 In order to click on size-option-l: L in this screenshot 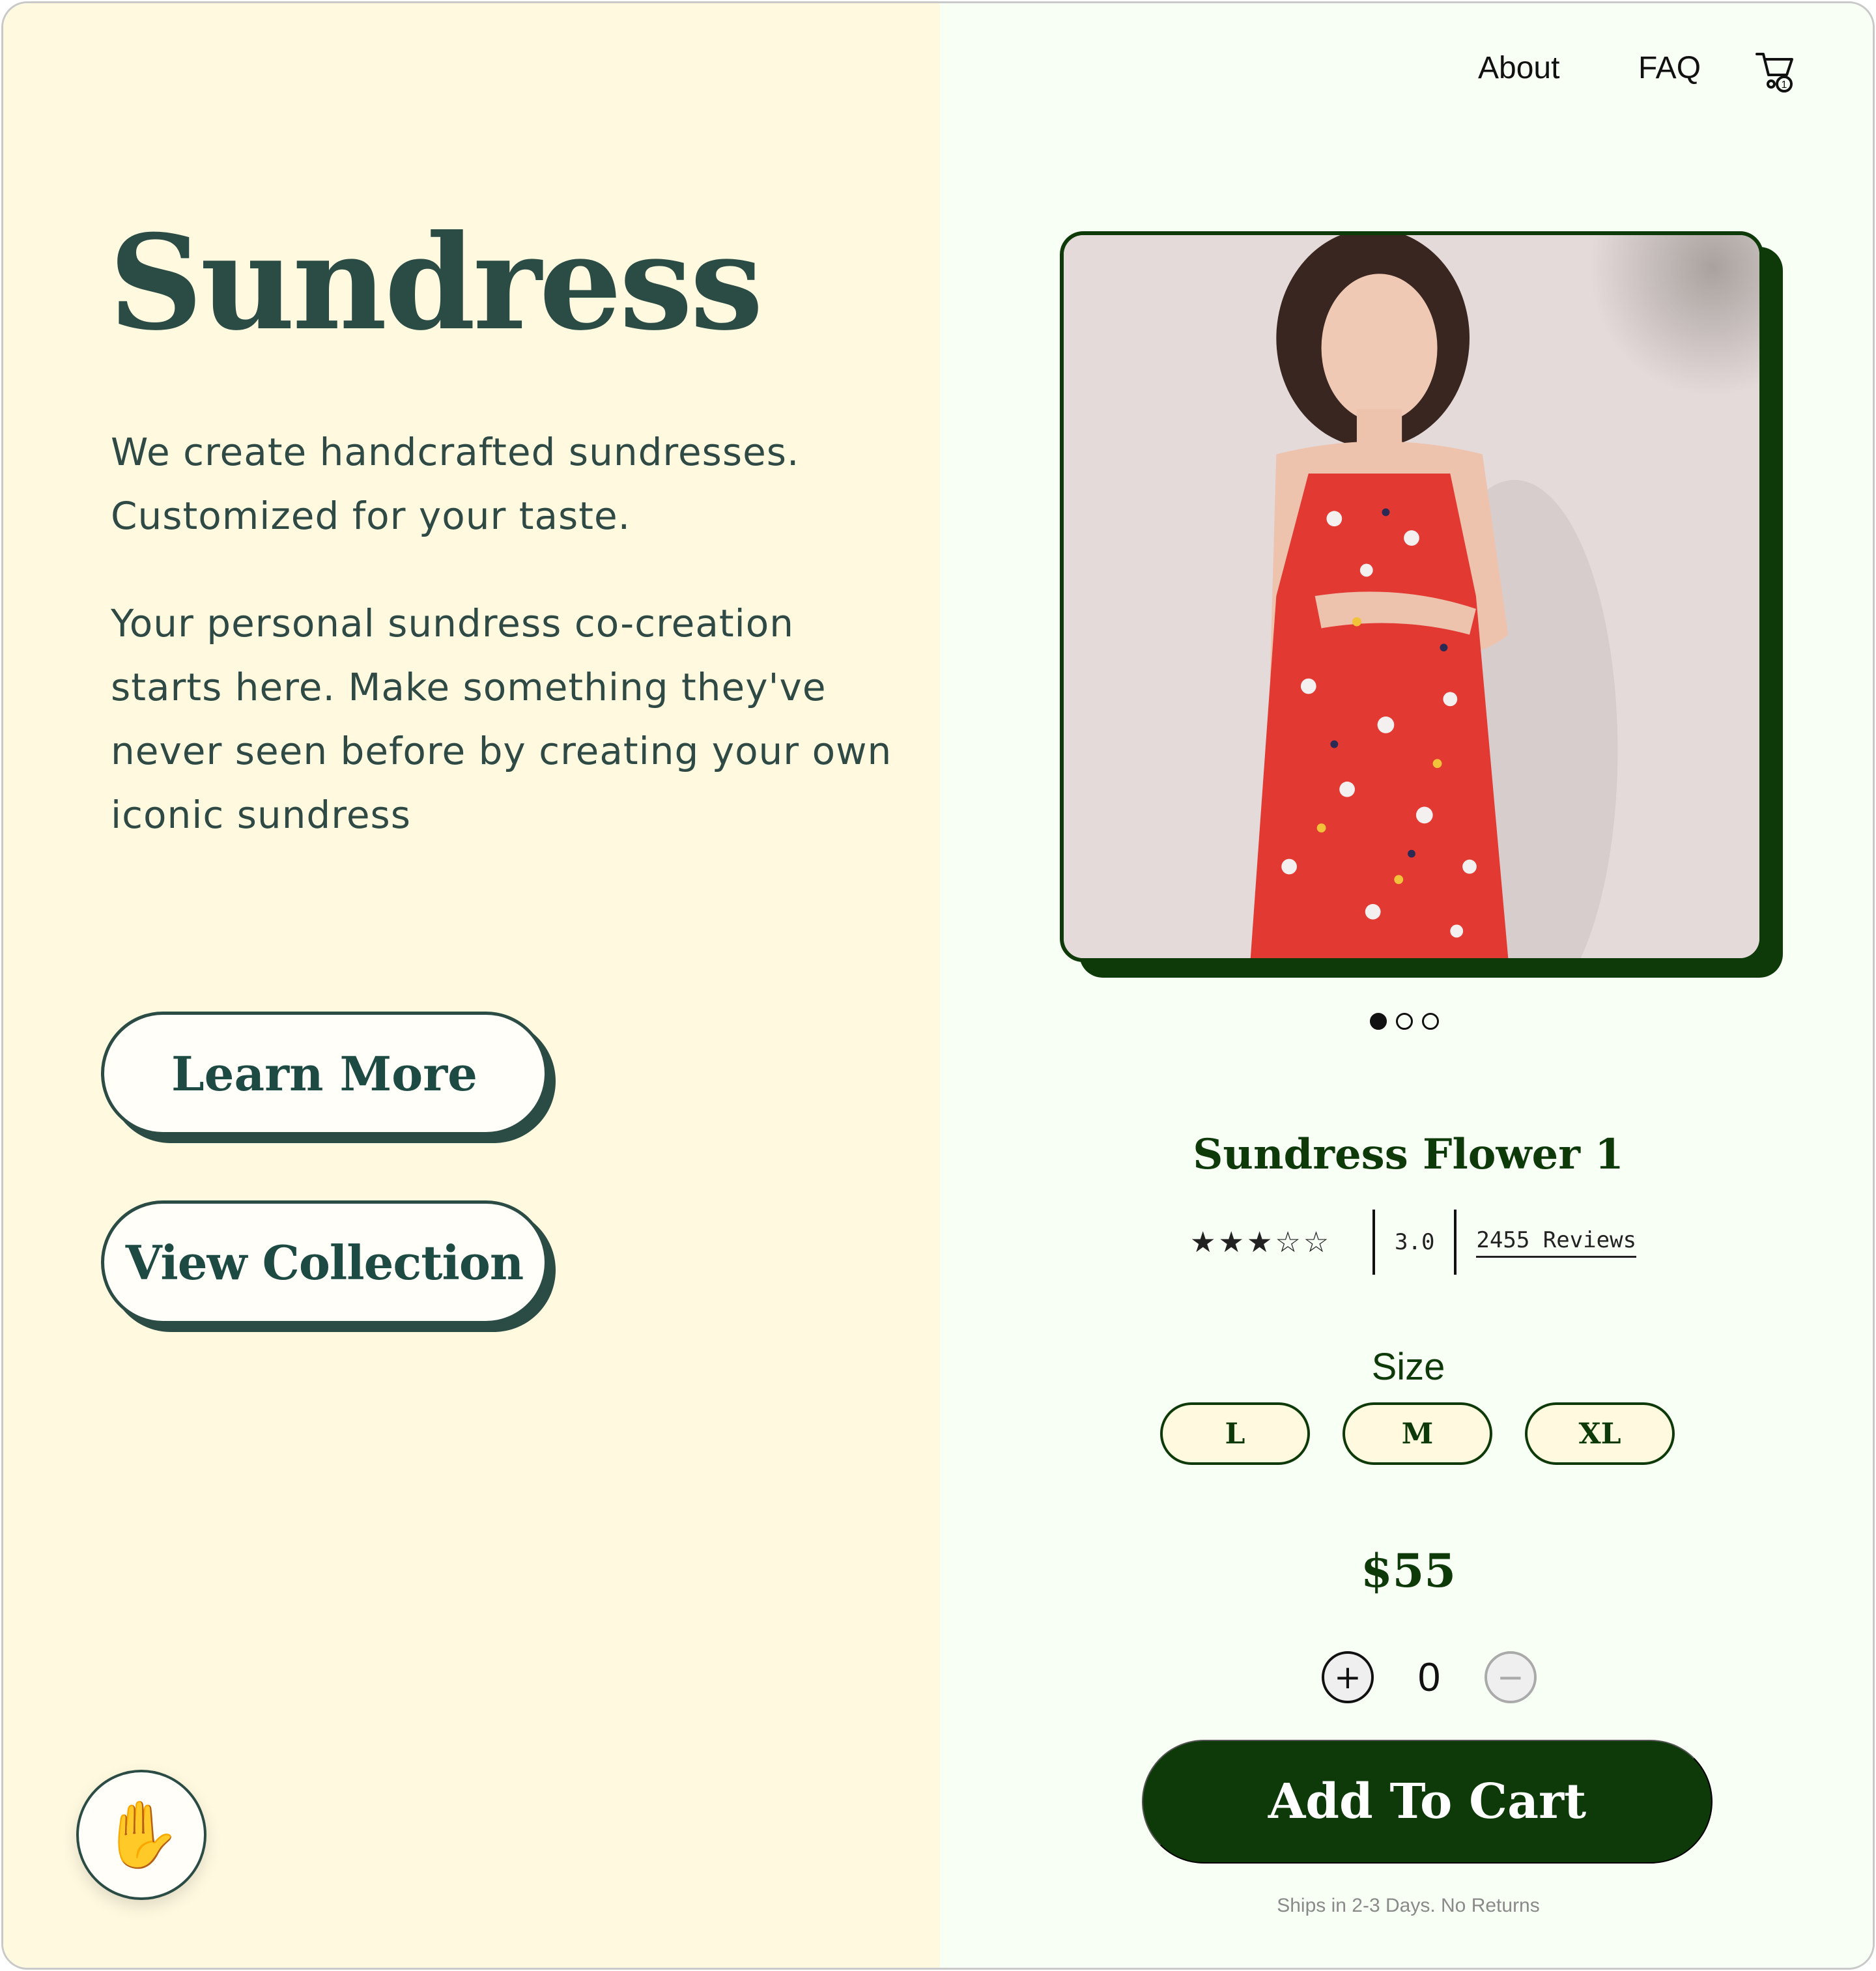, I will do `click(1235, 1434)`.